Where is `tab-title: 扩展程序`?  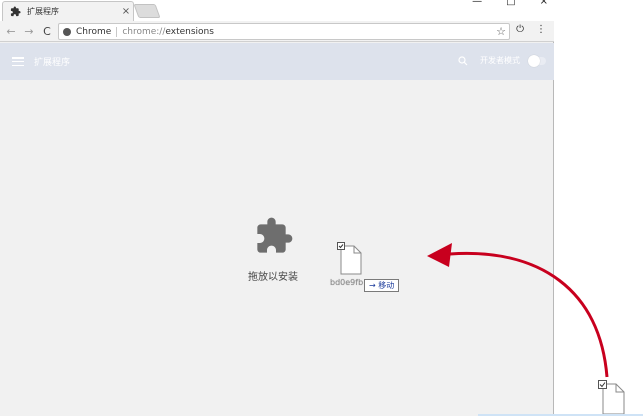
tab-title: 扩展程序 is located at coordinates (43, 11).